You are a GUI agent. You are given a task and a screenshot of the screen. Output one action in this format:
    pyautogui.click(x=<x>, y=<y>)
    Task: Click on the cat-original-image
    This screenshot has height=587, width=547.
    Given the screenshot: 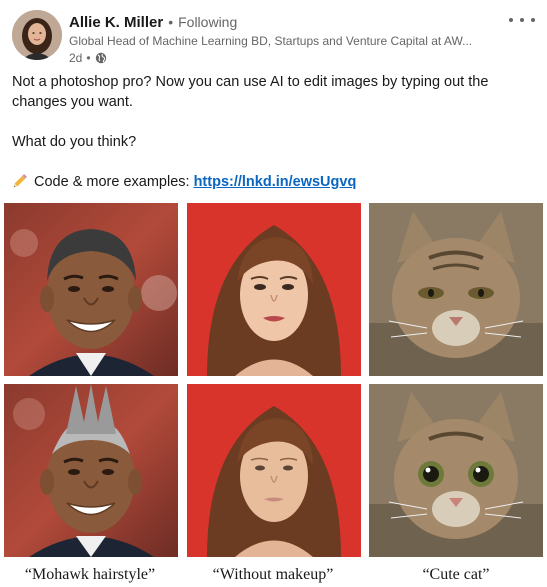 What is the action you would take?
    pyautogui.click(x=456, y=289)
    